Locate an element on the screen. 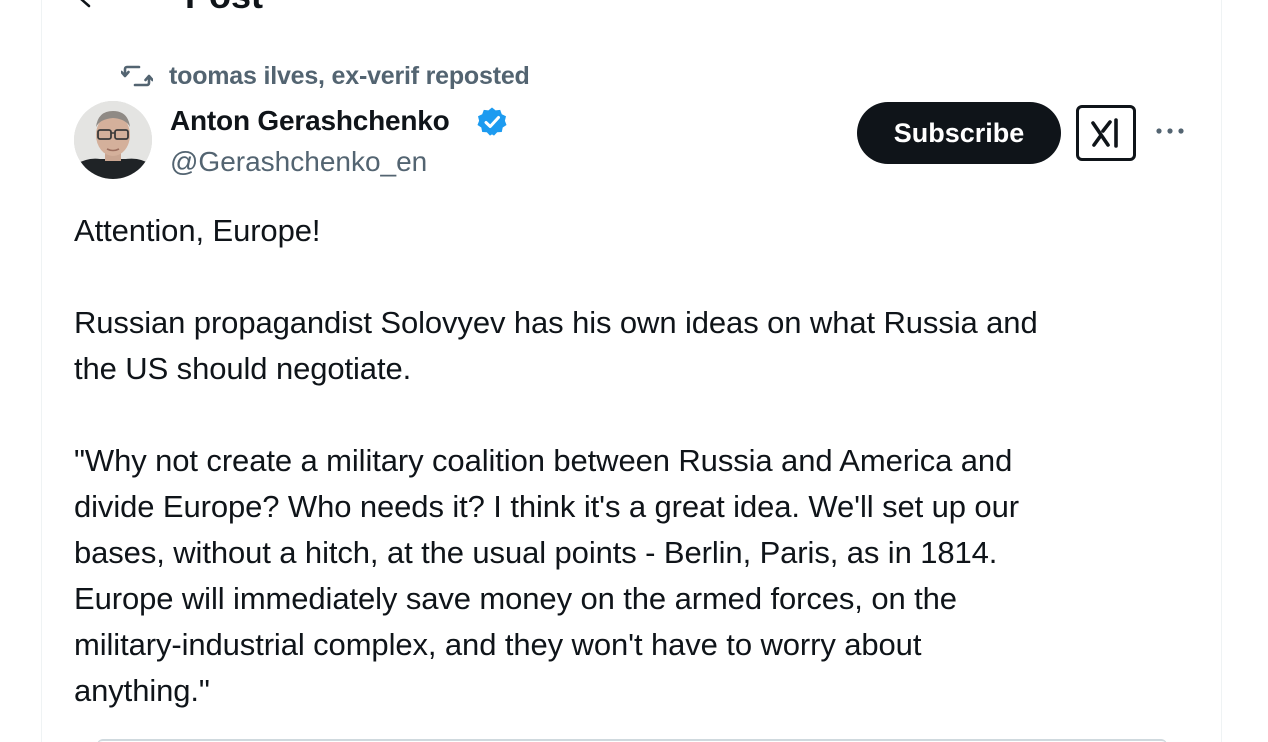  repost-indicator: toomas ilves, ex-verif reposted is located at coordinates (325, 76).